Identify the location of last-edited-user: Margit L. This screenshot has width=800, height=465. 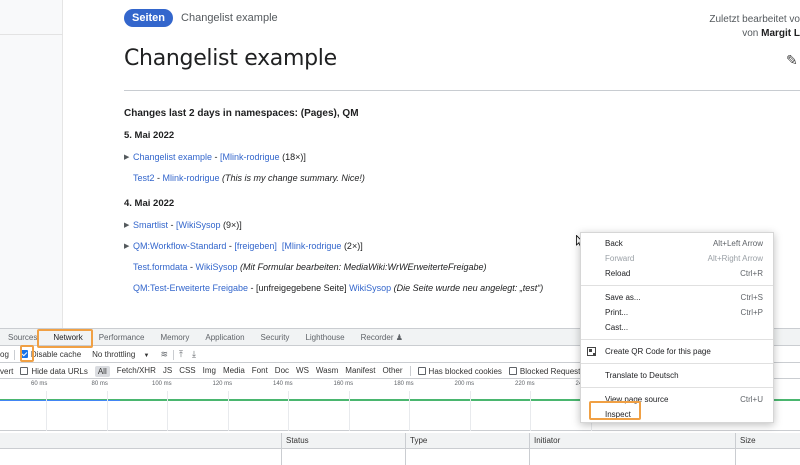
(780, 33).